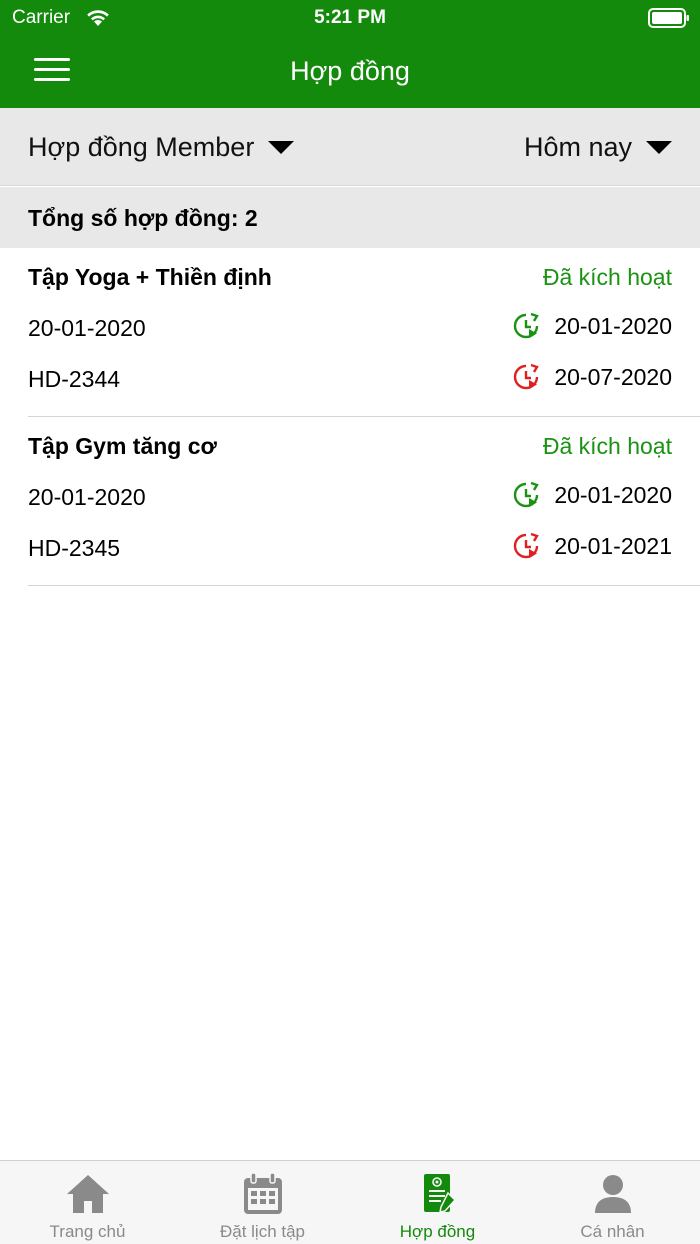  Describe the element at coordinates (74, 379) in the screenshot. I see `contract-code: HD-2344` at that location.